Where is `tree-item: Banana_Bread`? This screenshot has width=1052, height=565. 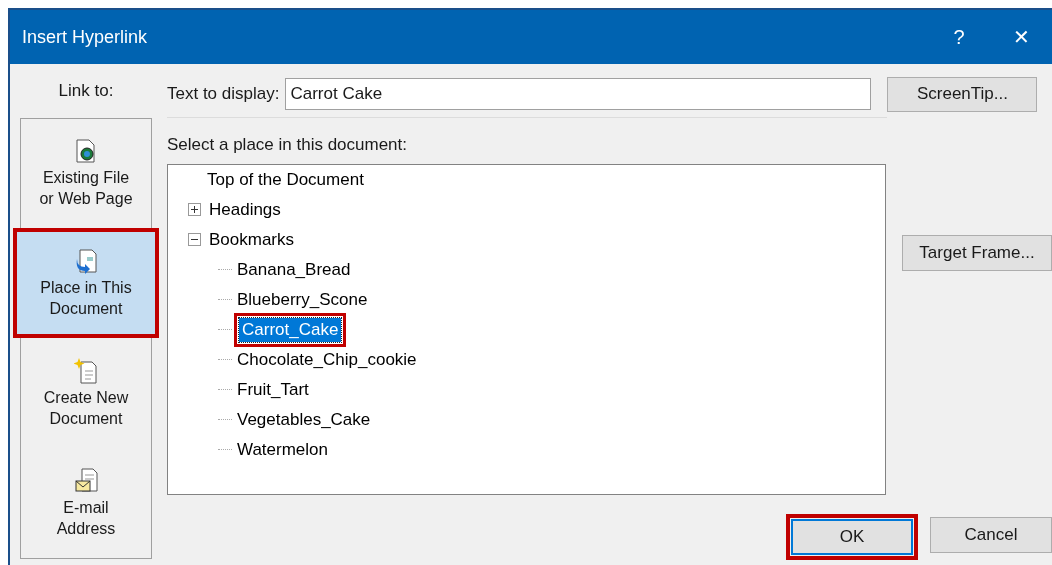 tree-item: Banana_Bread is located at coordinates (294, 269).